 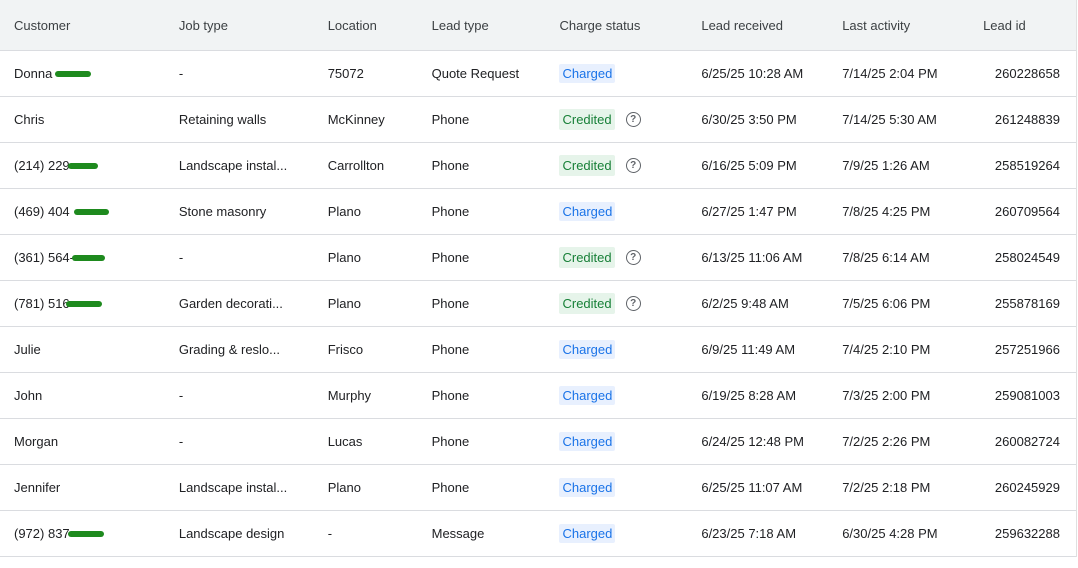 What do you see at coordinates (475, 73) in the screenshot?
I see `lead-type-cell: Quote Request` at bounding box center [475, 73].